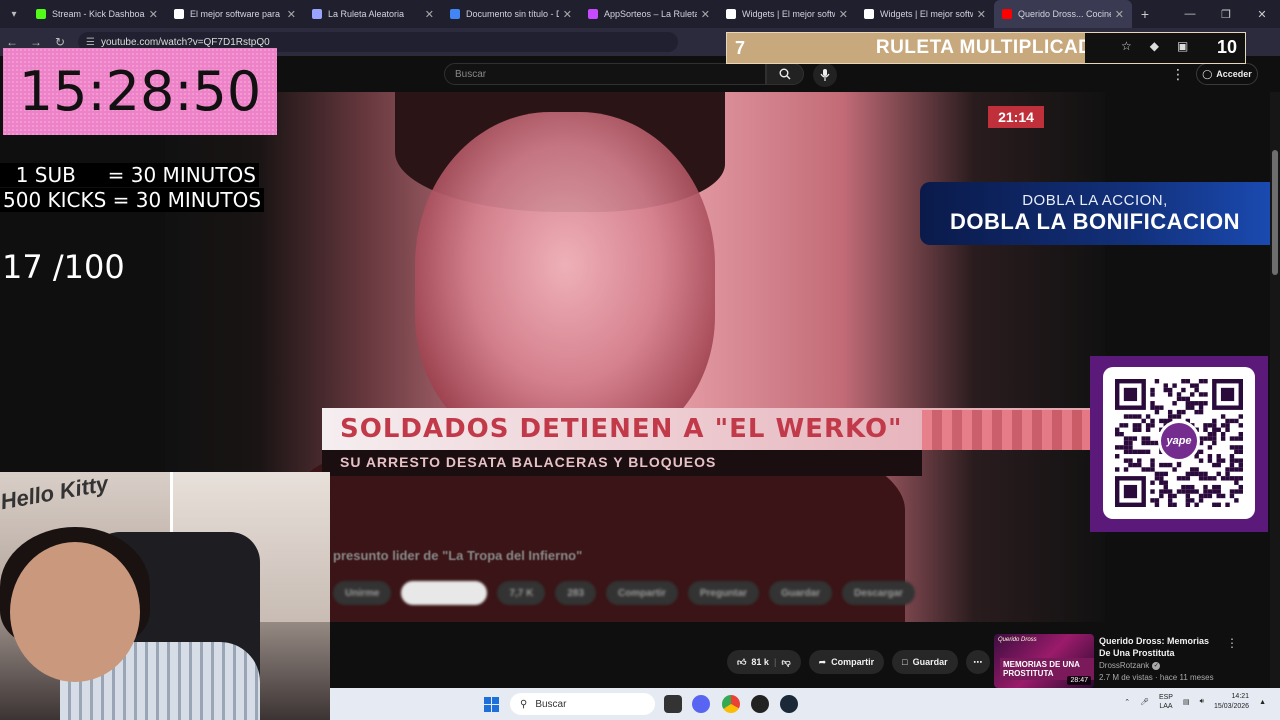 Image resolution: width=1280 pixels, height=720 pixels. I want to click on obs-icon, so click(760, 704).